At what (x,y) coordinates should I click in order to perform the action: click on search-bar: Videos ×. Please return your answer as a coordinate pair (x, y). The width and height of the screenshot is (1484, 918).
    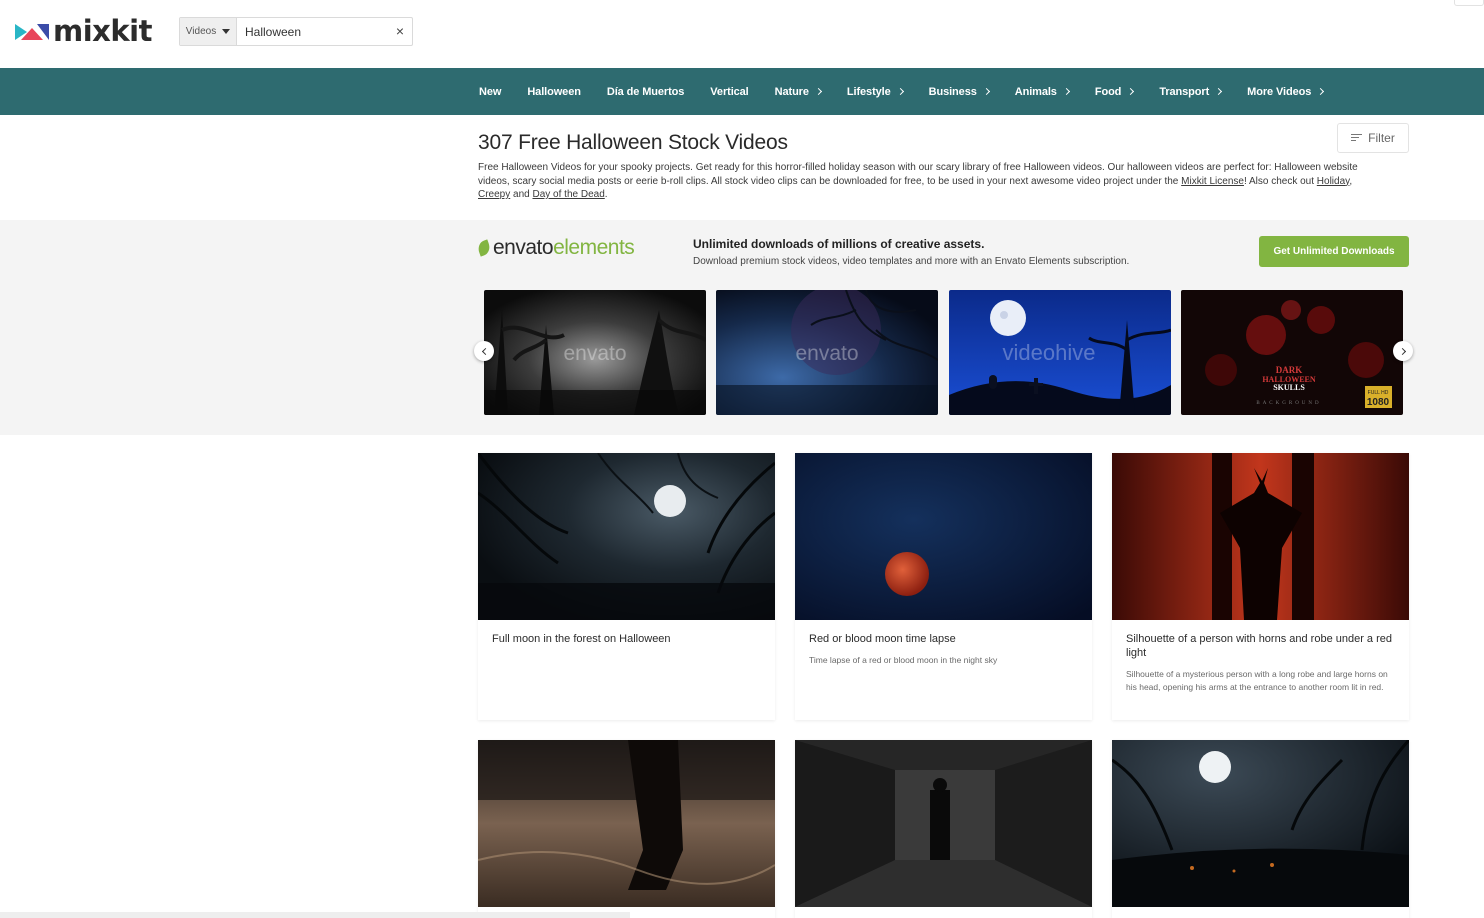
    Looking at the image, I should click on (296, 31).